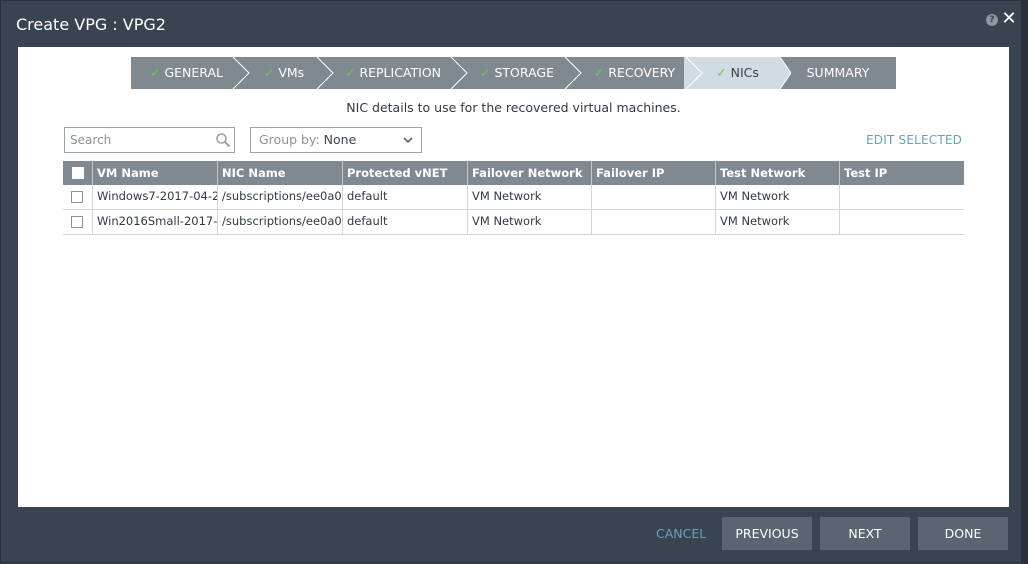 This screenshot has width=1028, height=564. What do you see at coordinates (778, 173) in the screenshot?
I see `column-header: Test Network` at bounding box center [778, 173].